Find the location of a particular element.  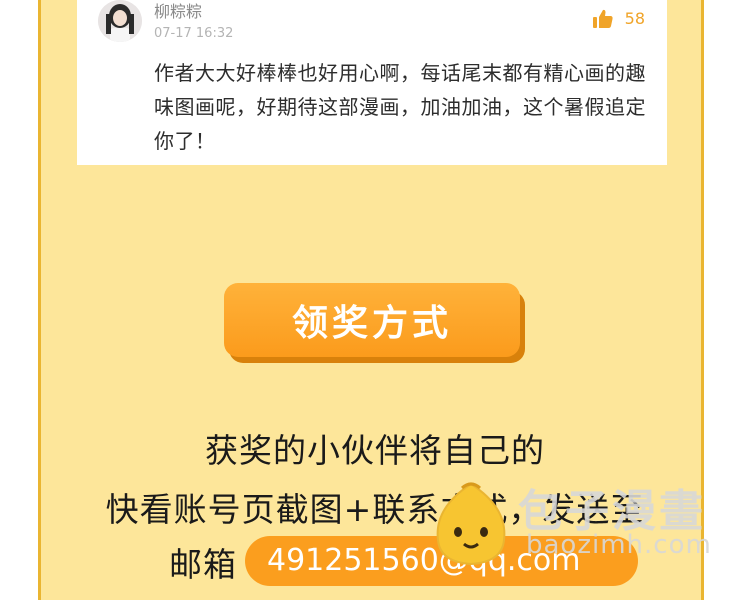

thumbs-up-icon is located at coordinates (602, 18).